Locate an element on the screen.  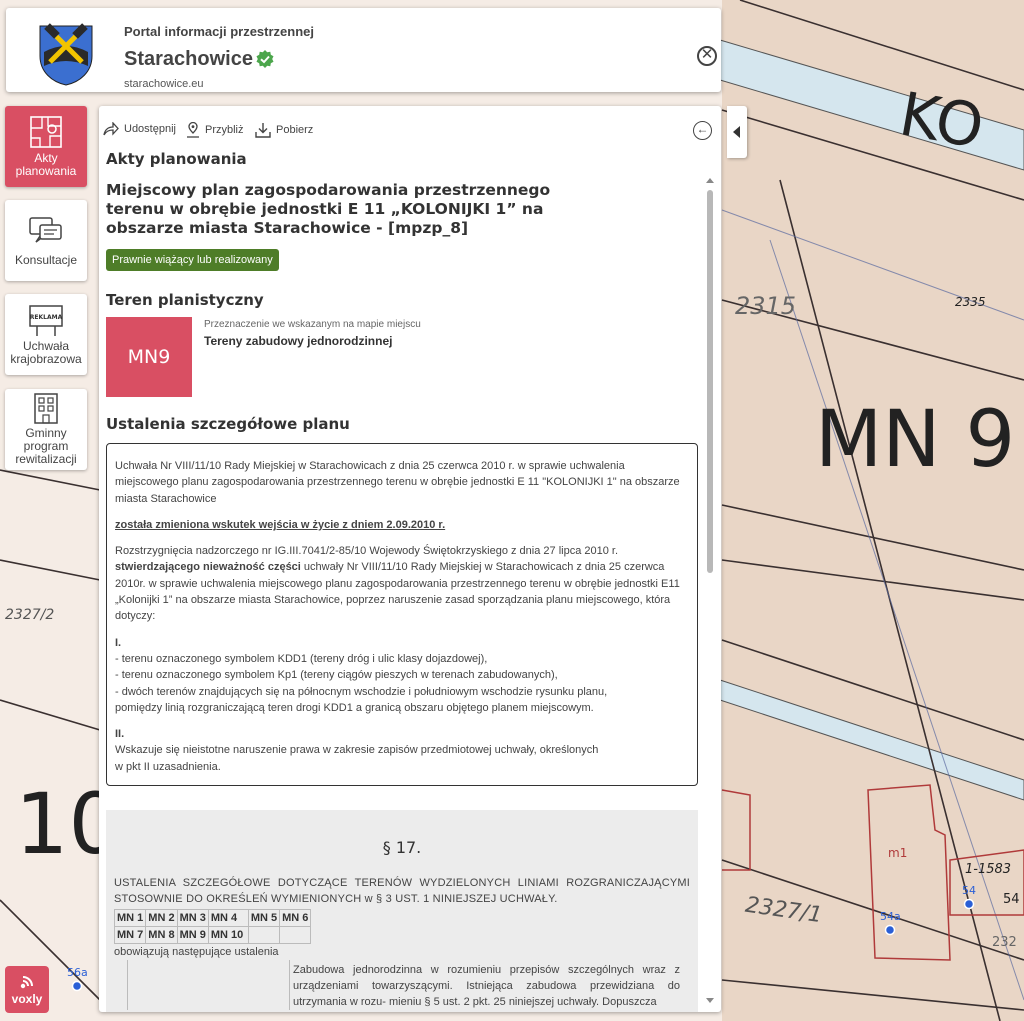
map-label-parcel: 2315 is located at coordinates (766, 306).